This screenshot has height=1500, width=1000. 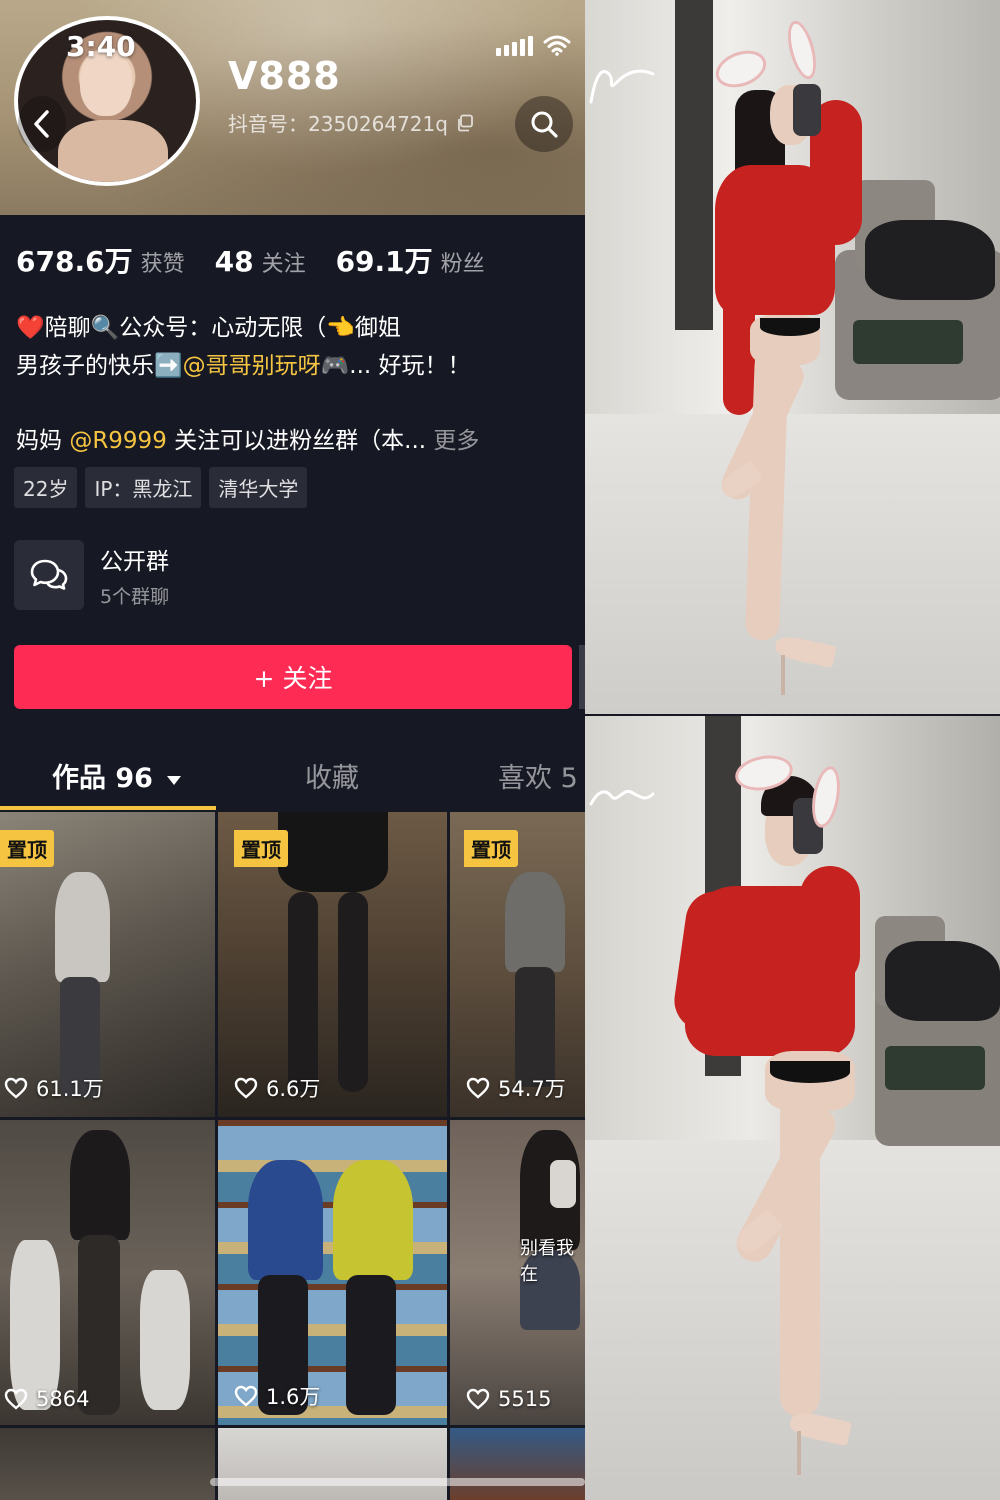 What do you see at coordinates (208, 328) in the screenshot?
I see `bio-line-1: ❤️陪聊🔍公众号：心动无限（👈御姐` at bounding box center [208, 328].